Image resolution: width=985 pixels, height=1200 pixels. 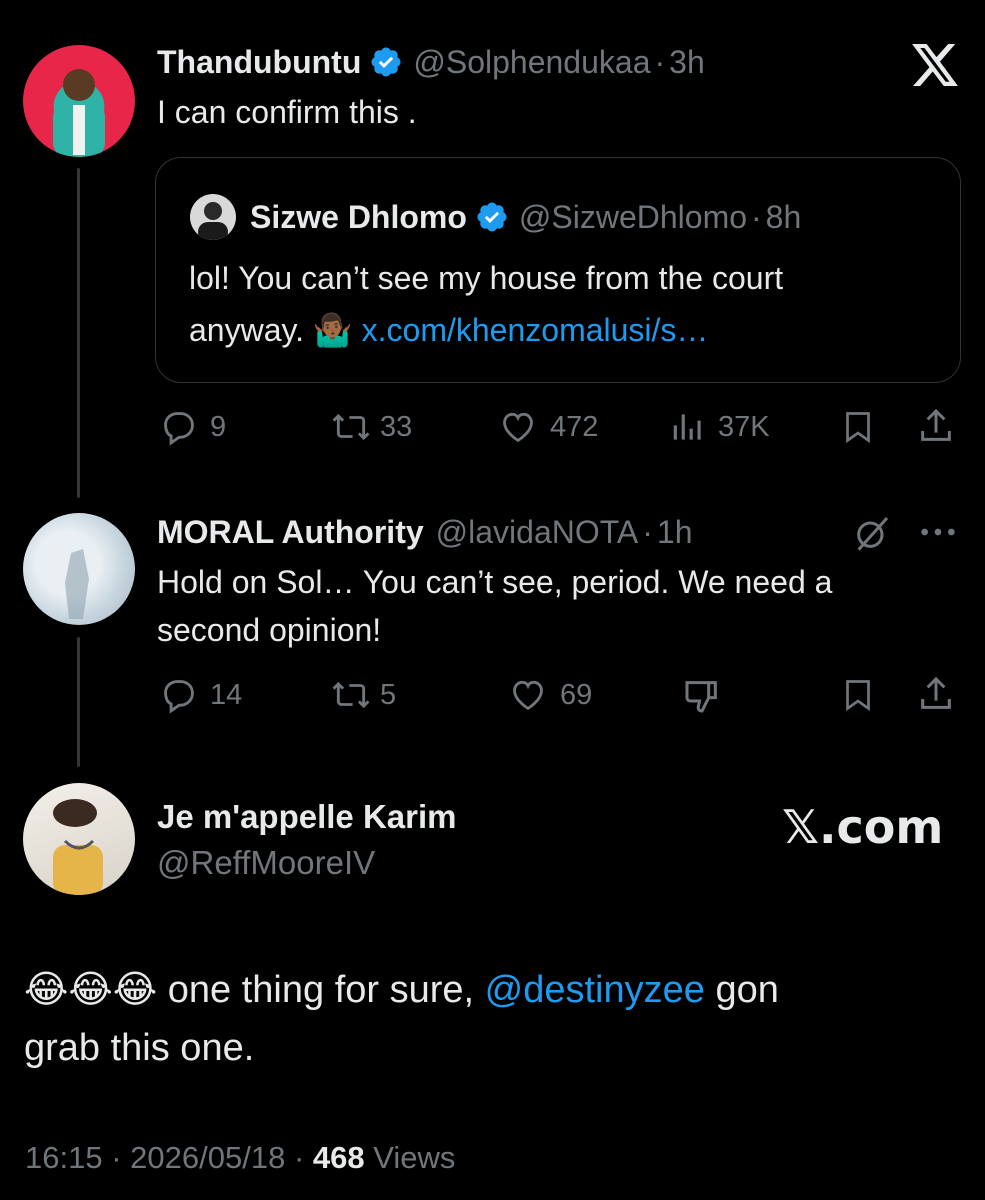 What do you see at coordinates (371, 427) in the screenshot?
I see `retweet-button: 33` at bounding box center [371, 427].